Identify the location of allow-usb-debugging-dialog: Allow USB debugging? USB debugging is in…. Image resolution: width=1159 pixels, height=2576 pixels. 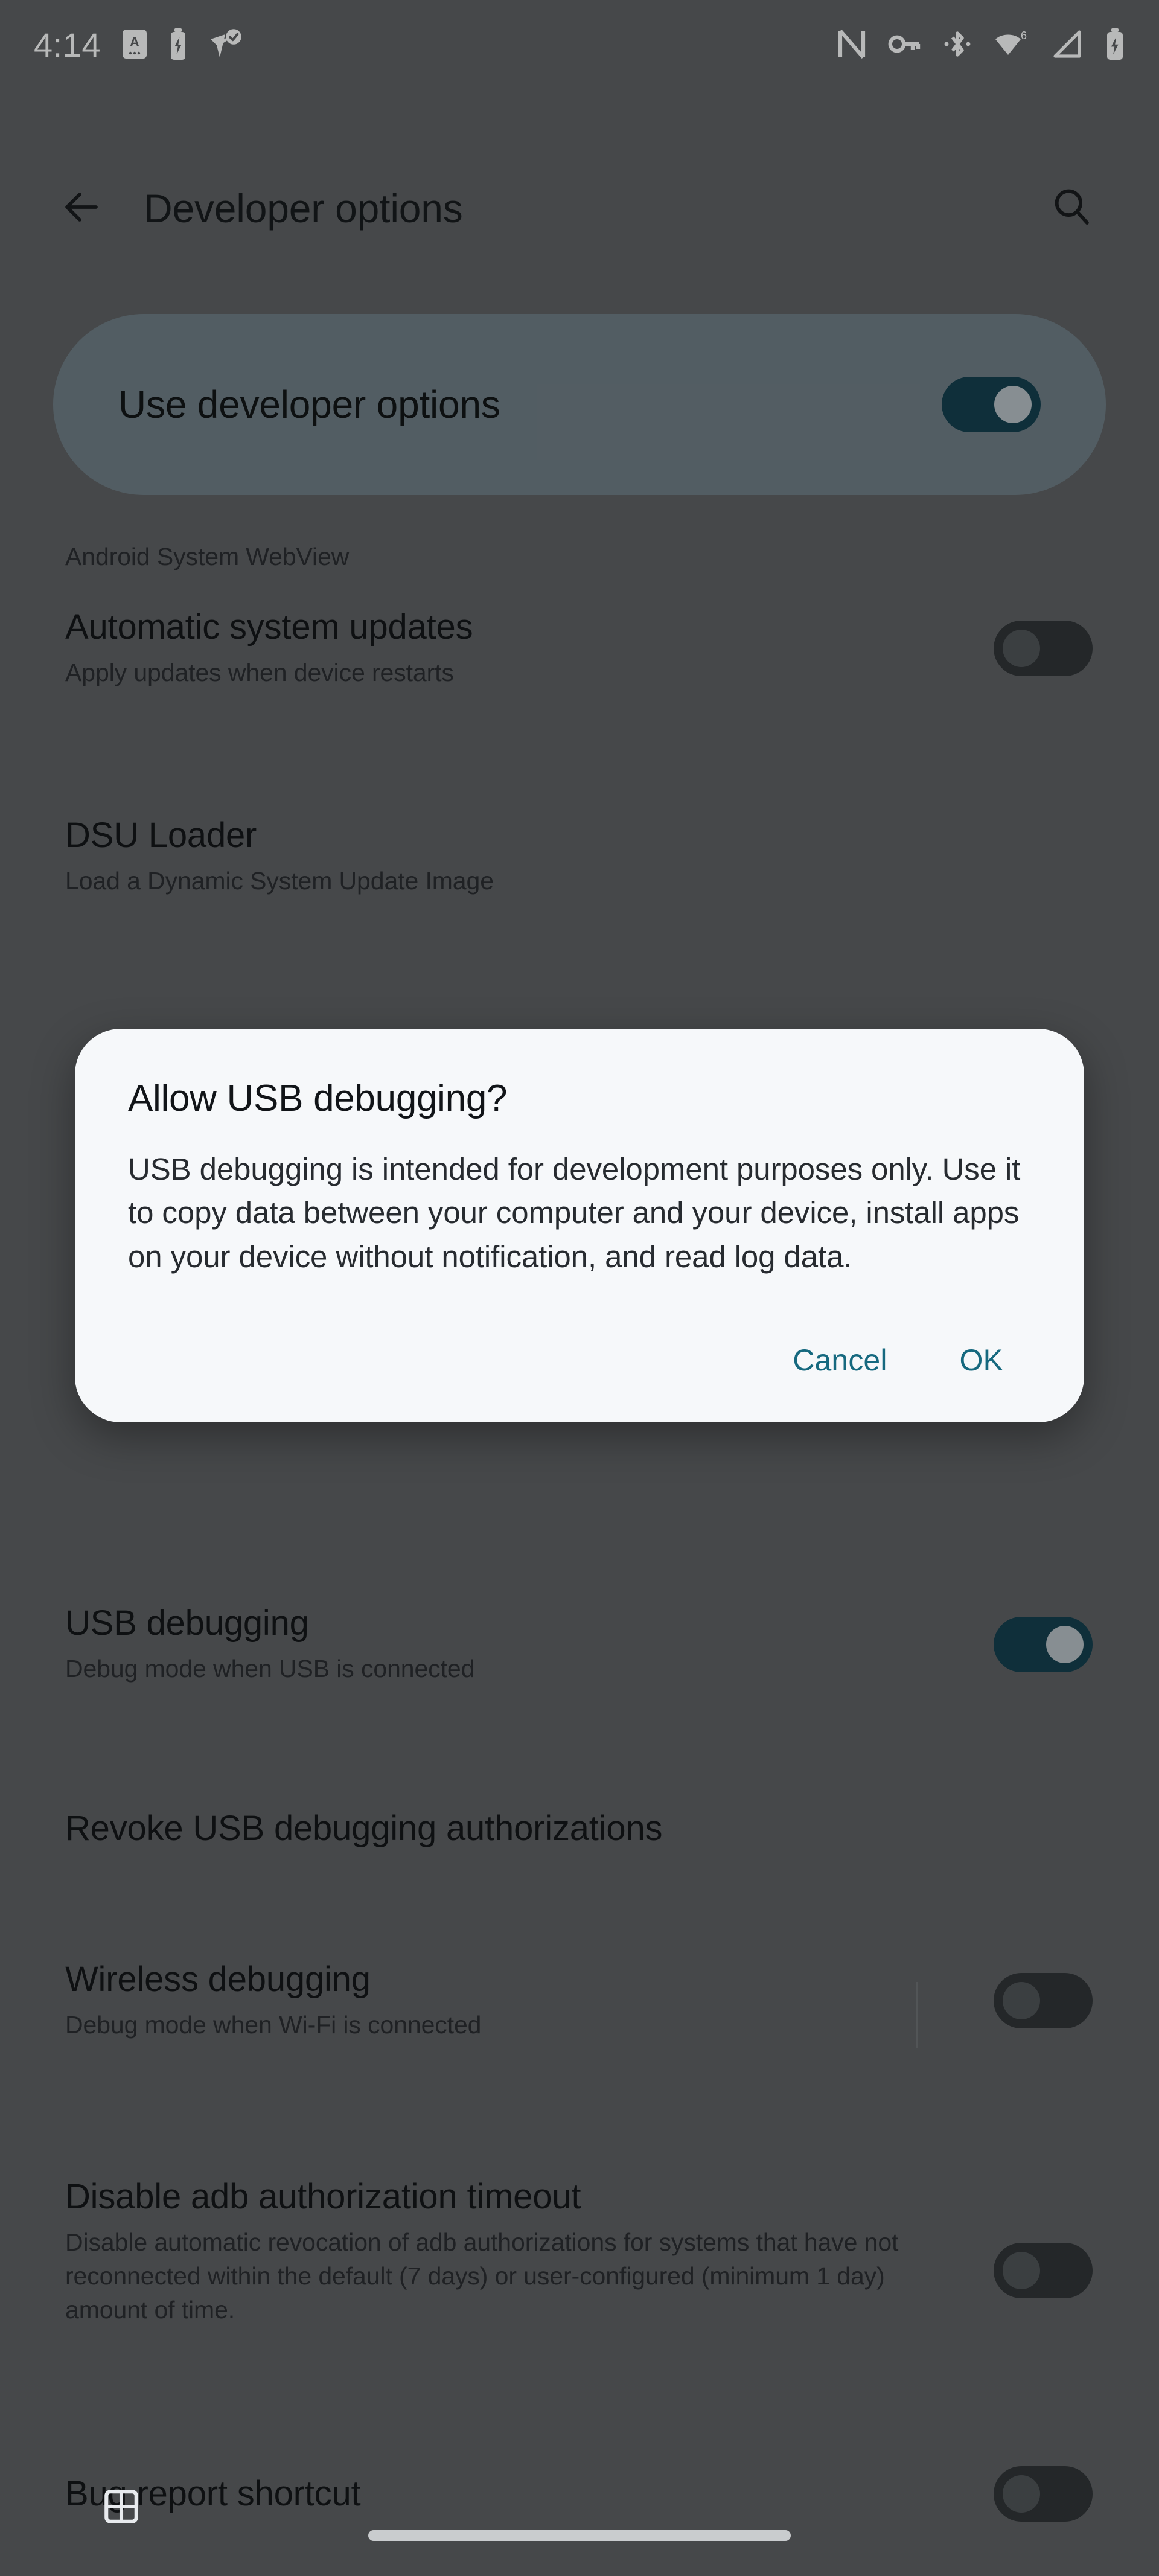
(579, 1226).